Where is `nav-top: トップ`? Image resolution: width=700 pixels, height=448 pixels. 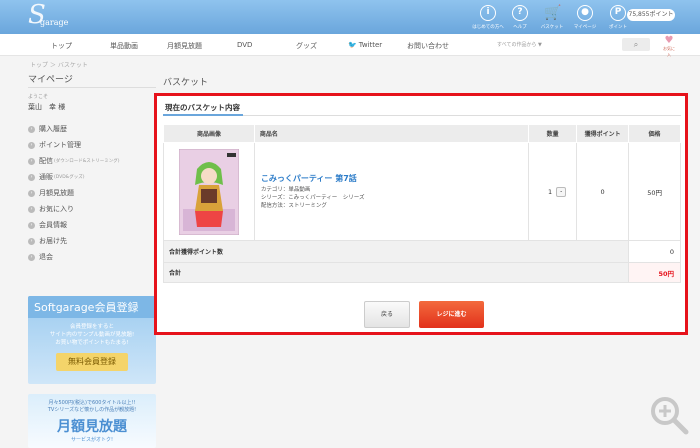 nav-top: トップ is located at coordinates (61, 46).